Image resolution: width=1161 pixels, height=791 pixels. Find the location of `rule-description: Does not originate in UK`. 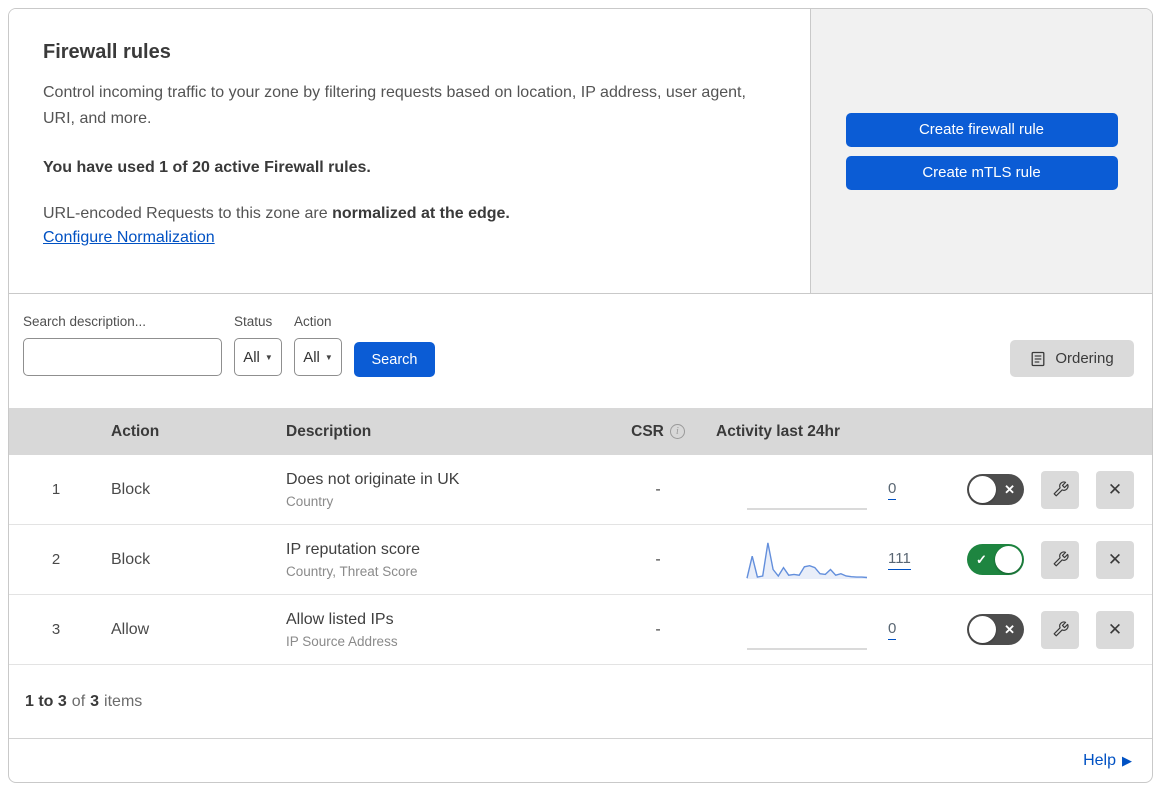

rule-description: Does not originate in UK is located at coordinates (373, 479).